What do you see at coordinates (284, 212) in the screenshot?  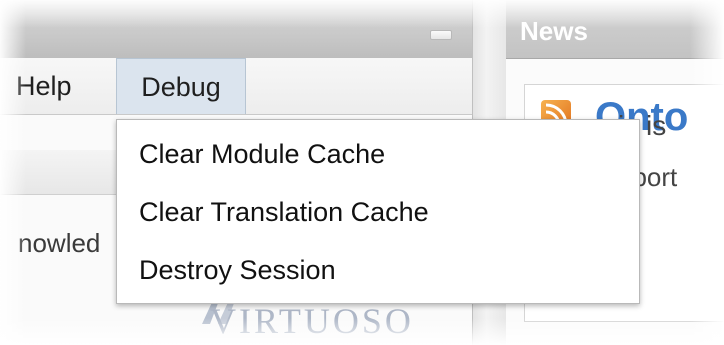 I see `menu-item-clear-translation-cache: Clear Translation Cache` at bounding box center [284, 212].